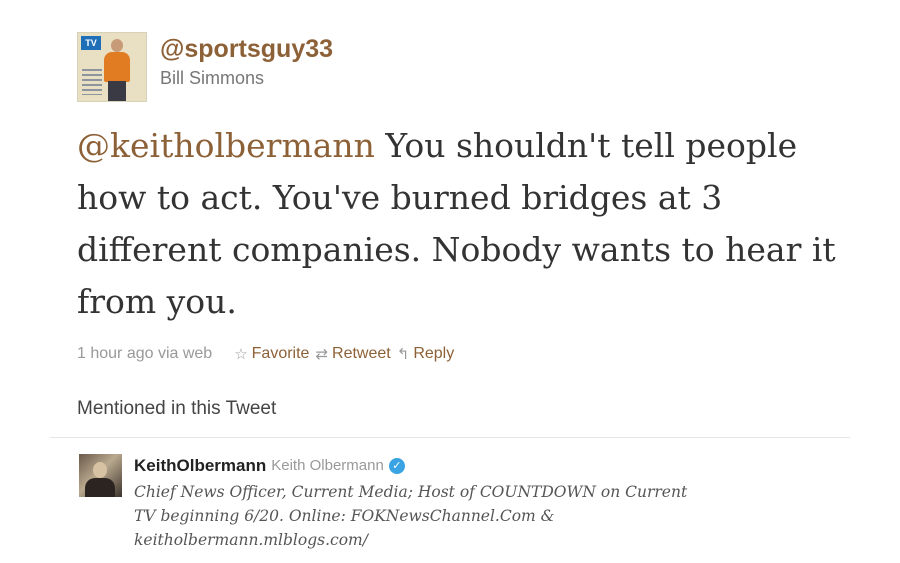 The height and width of the screenshot is (563, 900). I want to click on author-names: @sportsguy33 Bill Simmons, so click(246, 61).